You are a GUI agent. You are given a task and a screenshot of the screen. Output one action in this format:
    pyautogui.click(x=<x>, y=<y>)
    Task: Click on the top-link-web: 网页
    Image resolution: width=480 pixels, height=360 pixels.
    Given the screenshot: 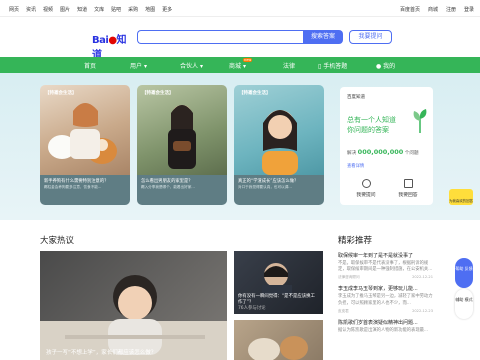 What is the action you would take?
    pyautogui.click(x=14, y=9)
    